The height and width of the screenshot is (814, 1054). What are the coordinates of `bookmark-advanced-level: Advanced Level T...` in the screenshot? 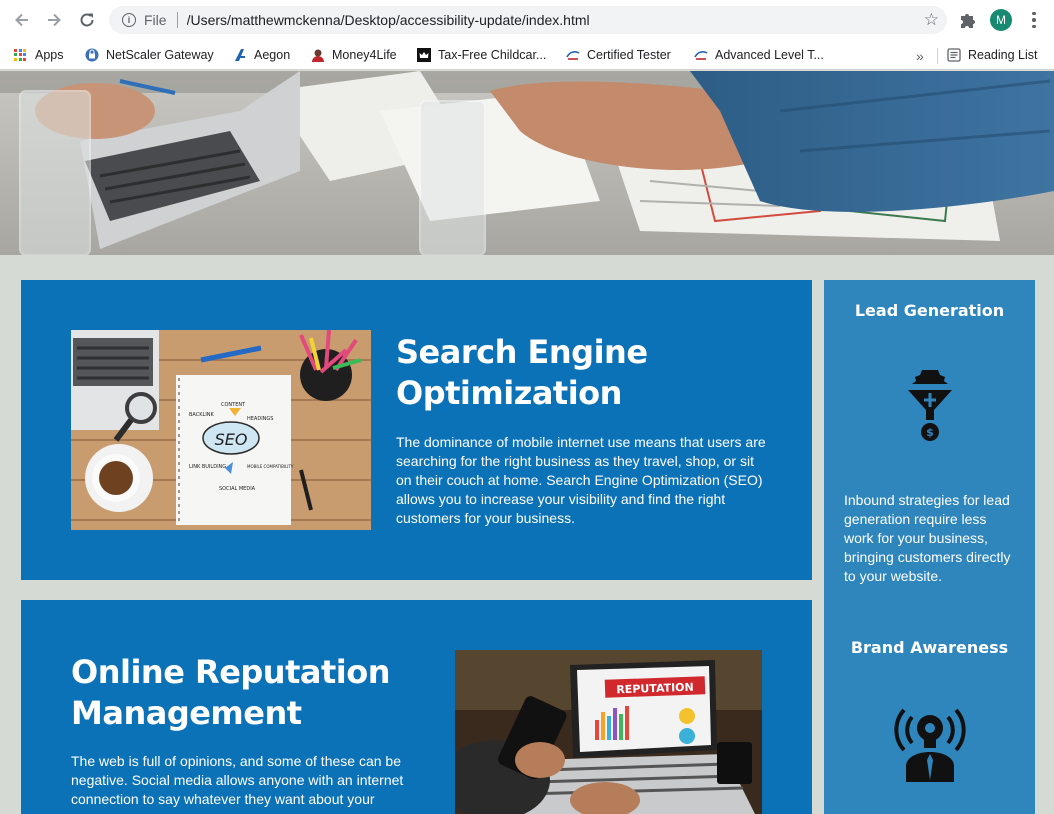 It's located at (759, 55).